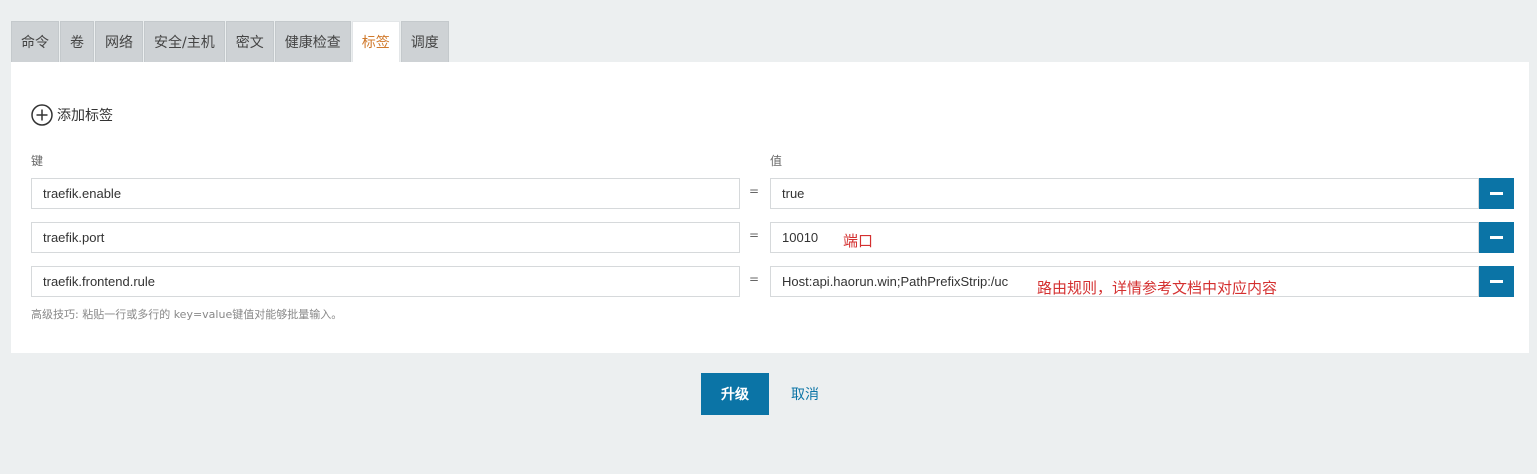 This screenshot has height=474, width=1537. What do you see at coordinates (375, 42) in the screenshot?
I see `tab-labels: 标签` at bounding box center [375, 42].